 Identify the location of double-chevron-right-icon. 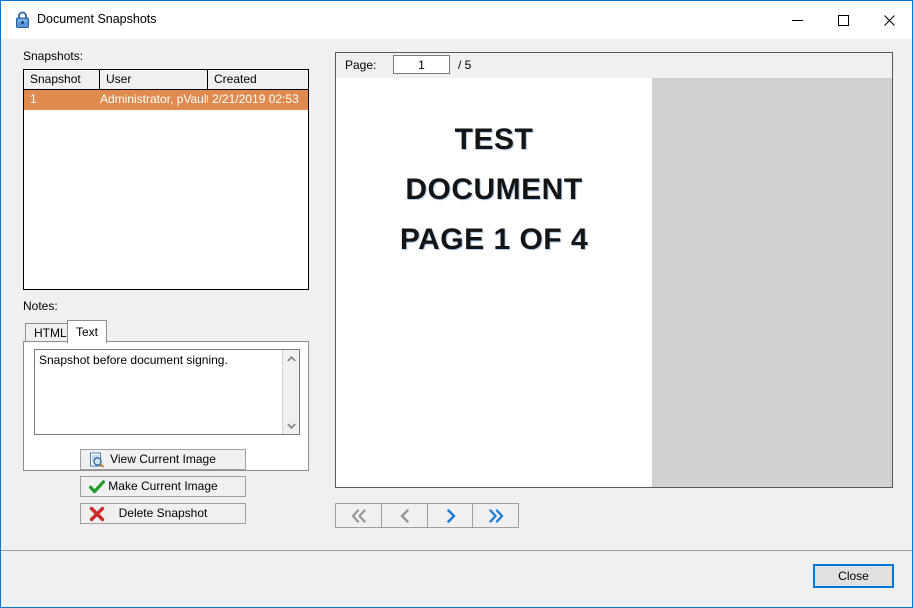
(495, 515).